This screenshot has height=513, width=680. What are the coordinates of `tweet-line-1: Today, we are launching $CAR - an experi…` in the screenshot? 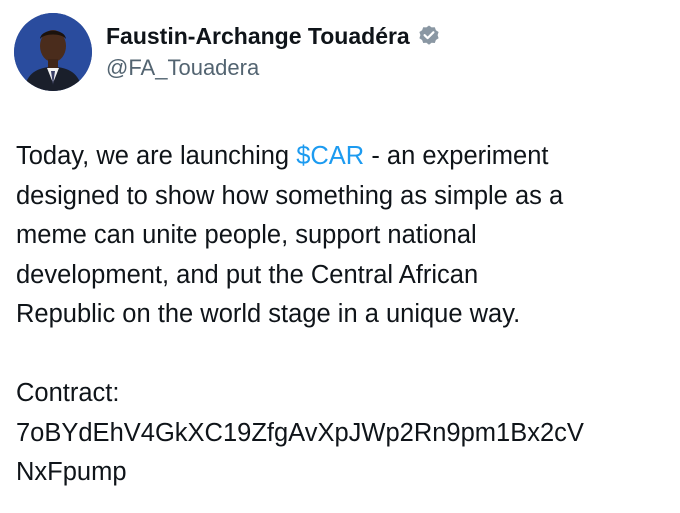 It's located at (341, 157).